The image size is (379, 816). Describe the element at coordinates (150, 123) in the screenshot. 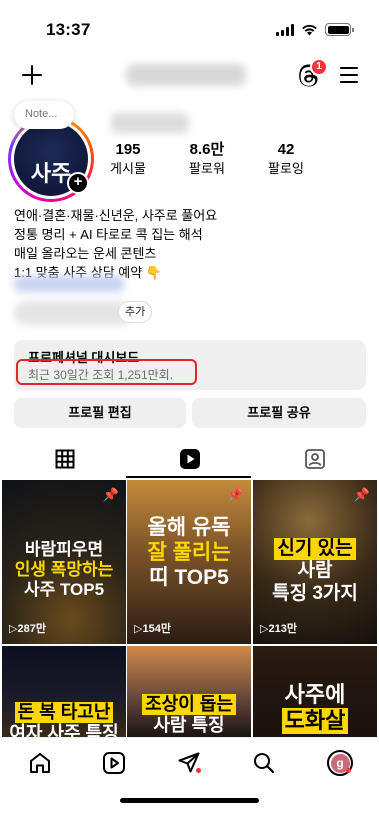

I see `display-name-blurred` at that location.